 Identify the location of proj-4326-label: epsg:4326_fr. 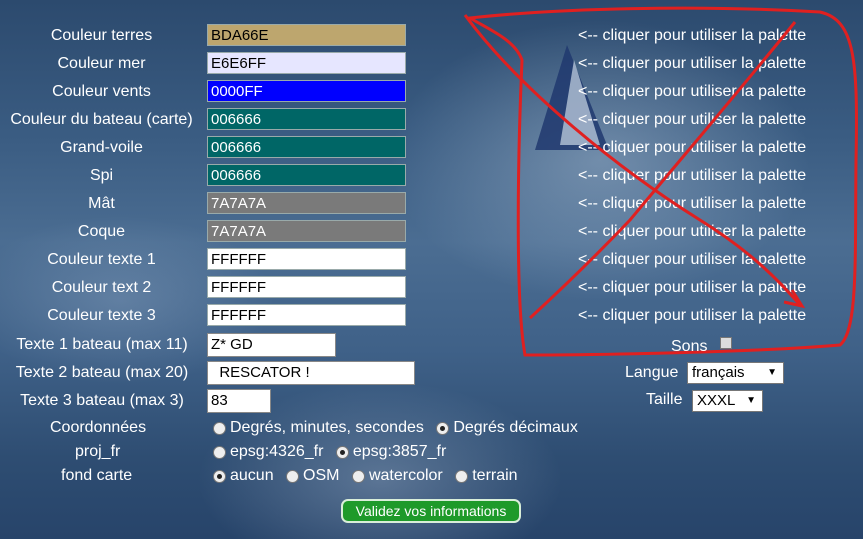
(277, 451).